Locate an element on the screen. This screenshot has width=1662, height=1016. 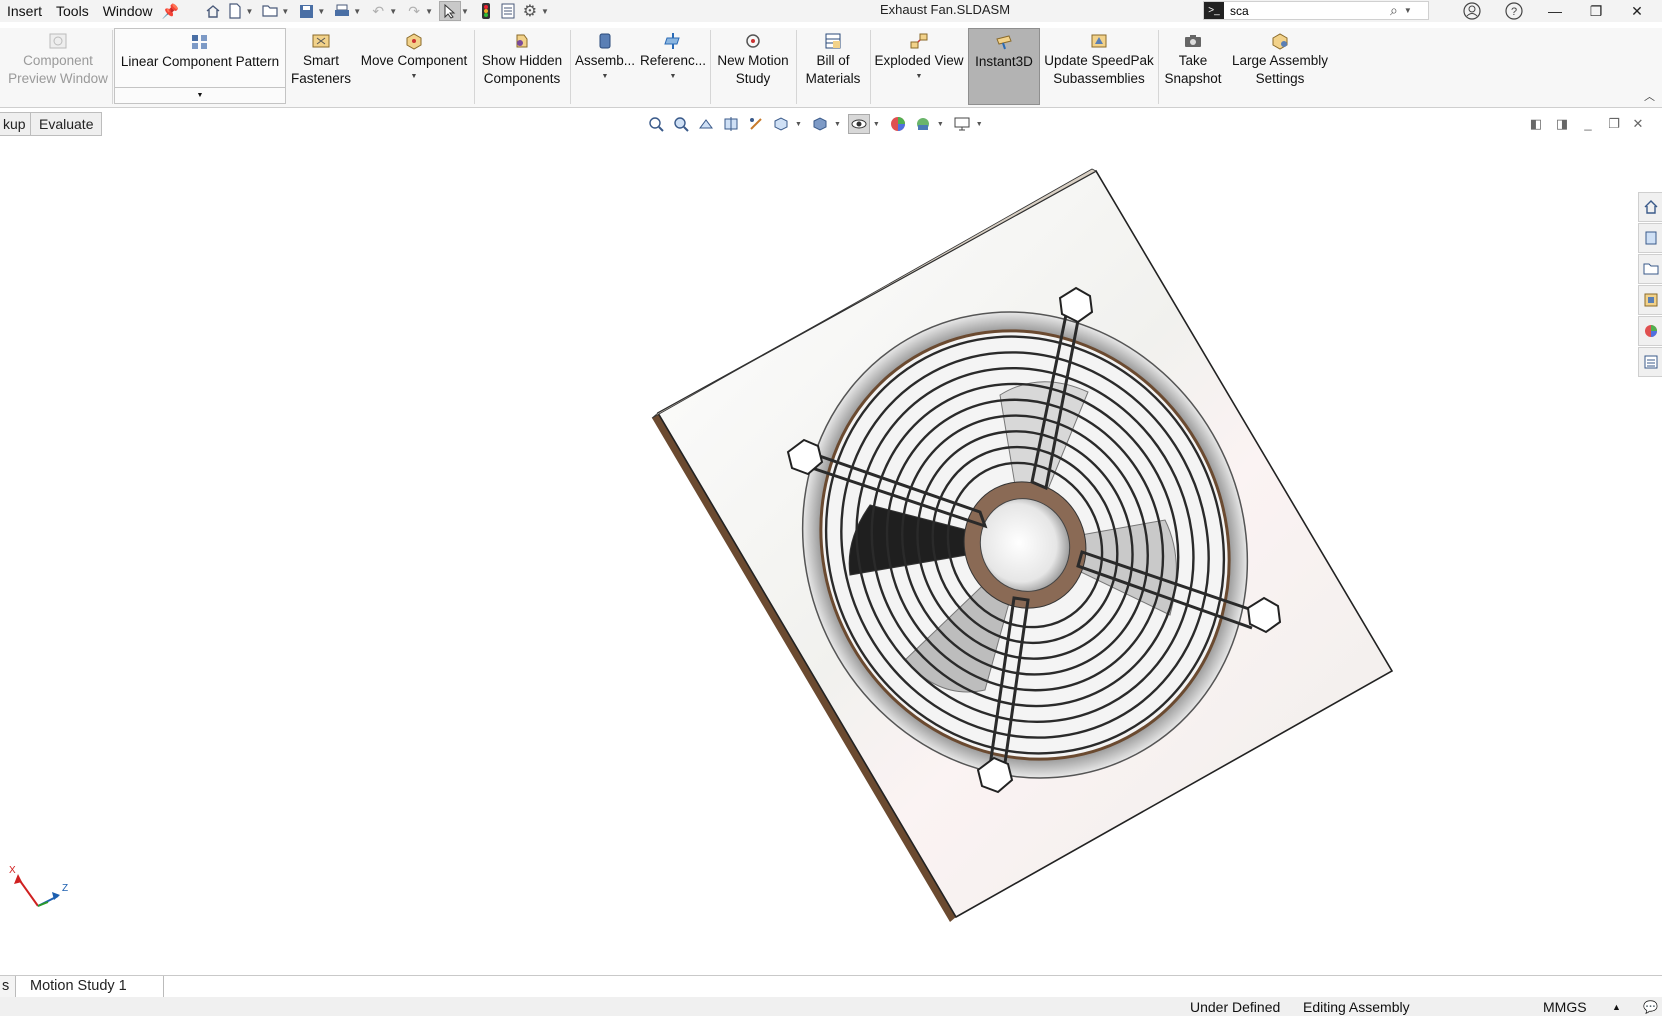
custom-properties-icon is located at coordinates (1650, 362).